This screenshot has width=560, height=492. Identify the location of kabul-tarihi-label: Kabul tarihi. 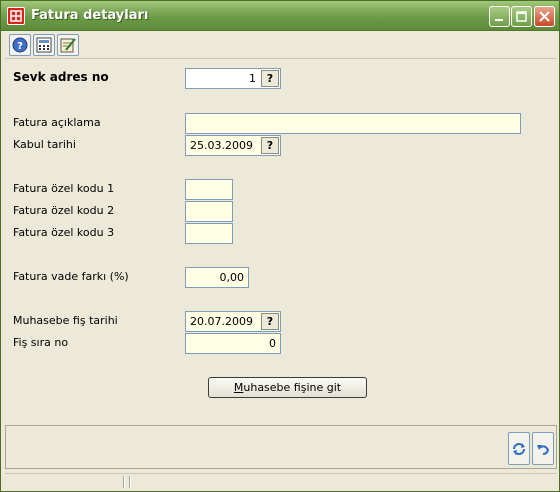
(44, 144).